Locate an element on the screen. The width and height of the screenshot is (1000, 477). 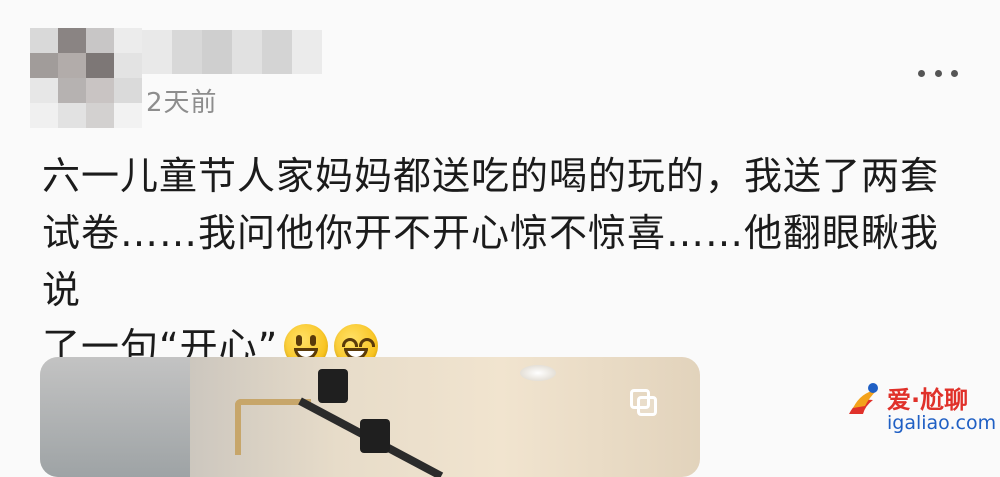
watermark-logo-icon is located at coordinates (863, 398).